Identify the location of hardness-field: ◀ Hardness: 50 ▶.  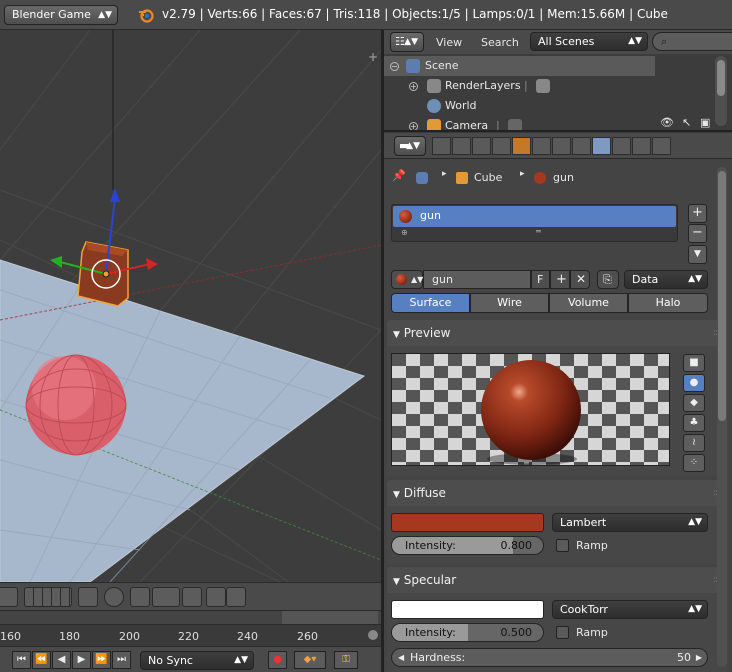
(549, 657).